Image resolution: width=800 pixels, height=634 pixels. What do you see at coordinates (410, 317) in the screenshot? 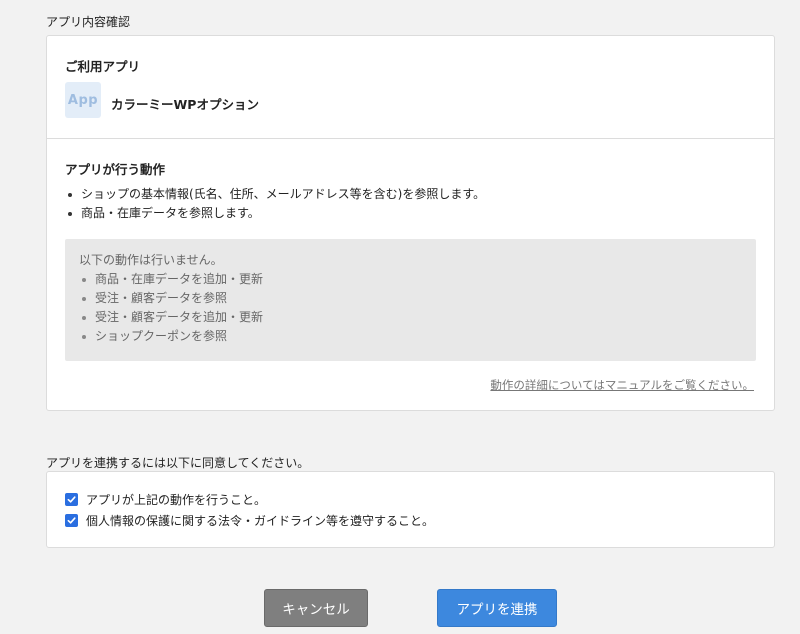
I see `not-performed-item: 受注・顧客データを追加・更新` at bounding box center [410, 317].